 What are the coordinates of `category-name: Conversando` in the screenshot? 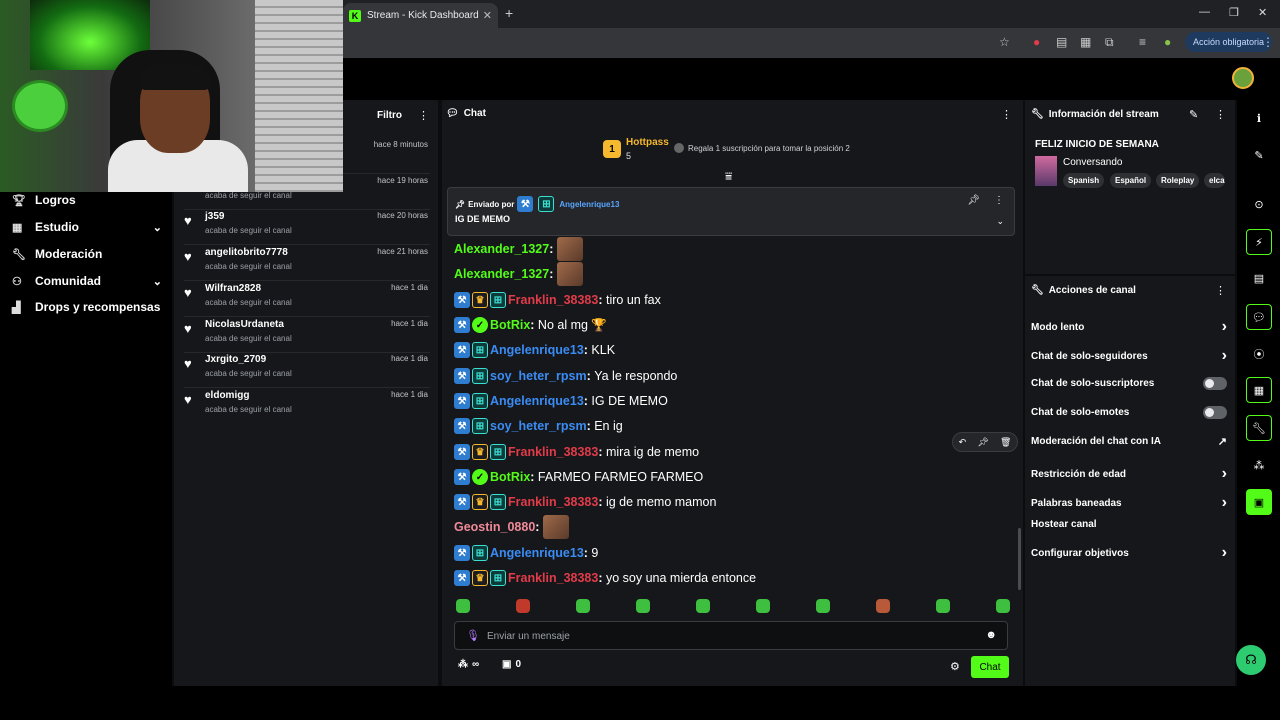 It's located at (1092, 162).